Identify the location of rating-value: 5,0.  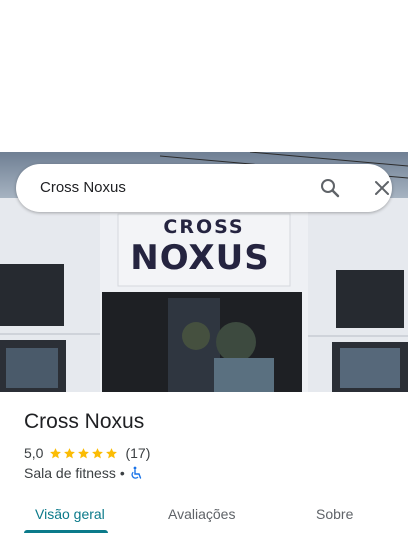
(34, 453).